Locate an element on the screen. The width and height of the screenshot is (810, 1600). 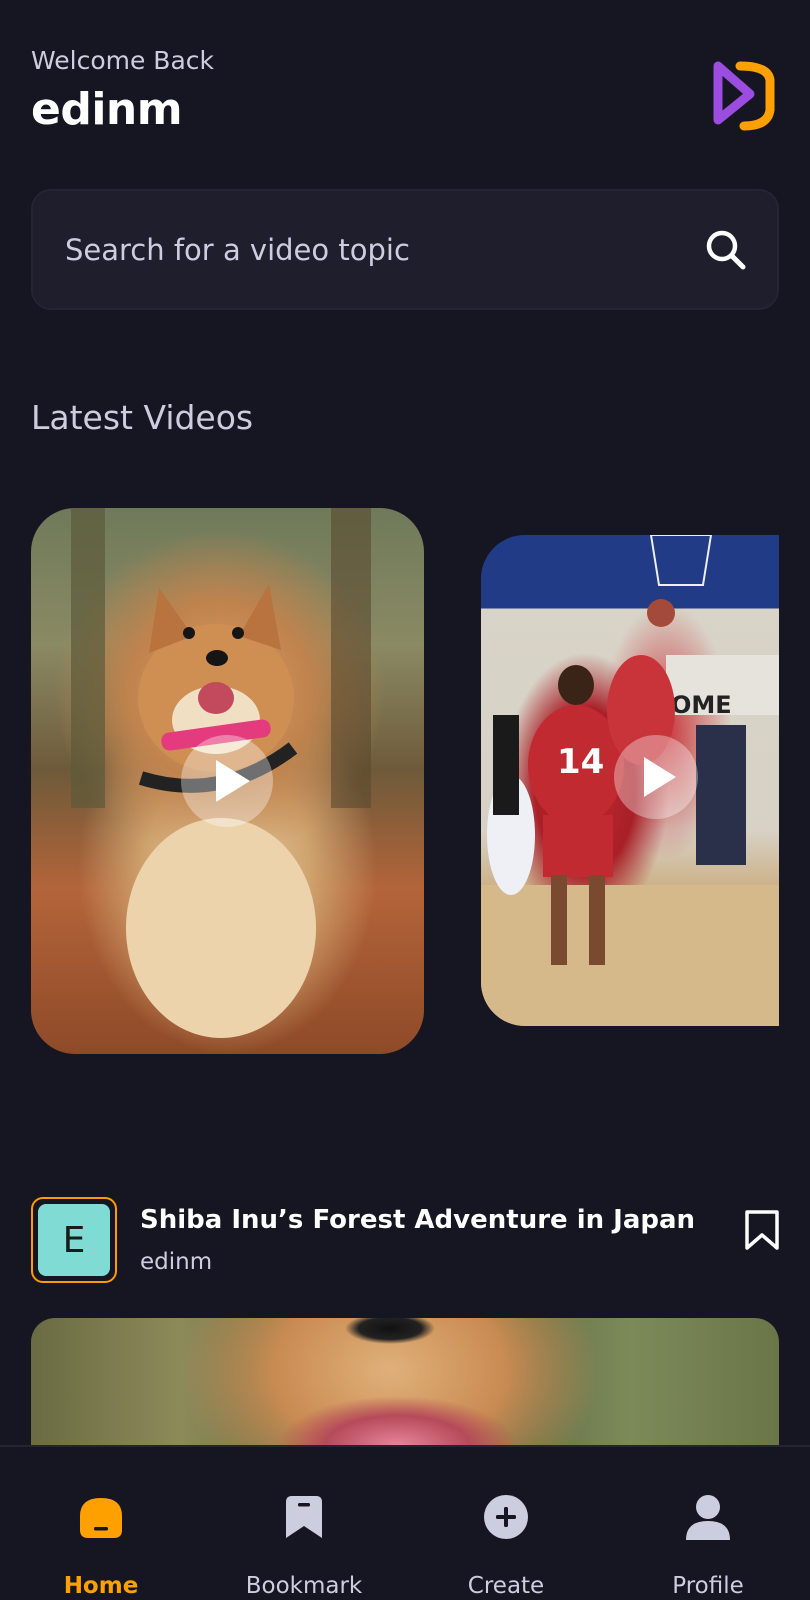
latest-videos-title: Latest Videos is located at coordinates (142, 417).